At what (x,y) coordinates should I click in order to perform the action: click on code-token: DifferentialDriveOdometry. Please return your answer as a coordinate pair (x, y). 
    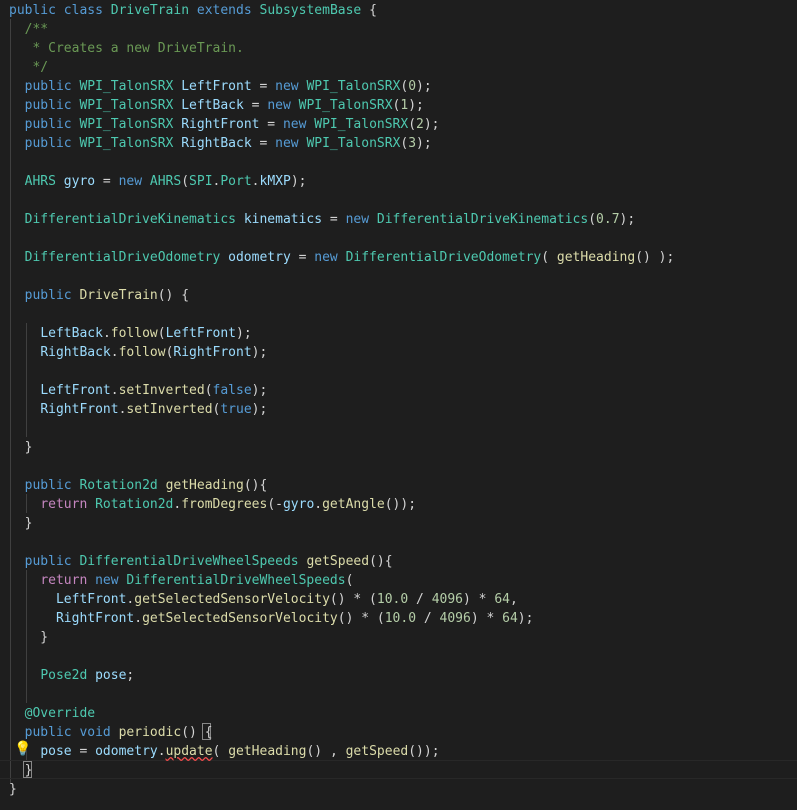
    Looking at the image, I should click on (122, 257).